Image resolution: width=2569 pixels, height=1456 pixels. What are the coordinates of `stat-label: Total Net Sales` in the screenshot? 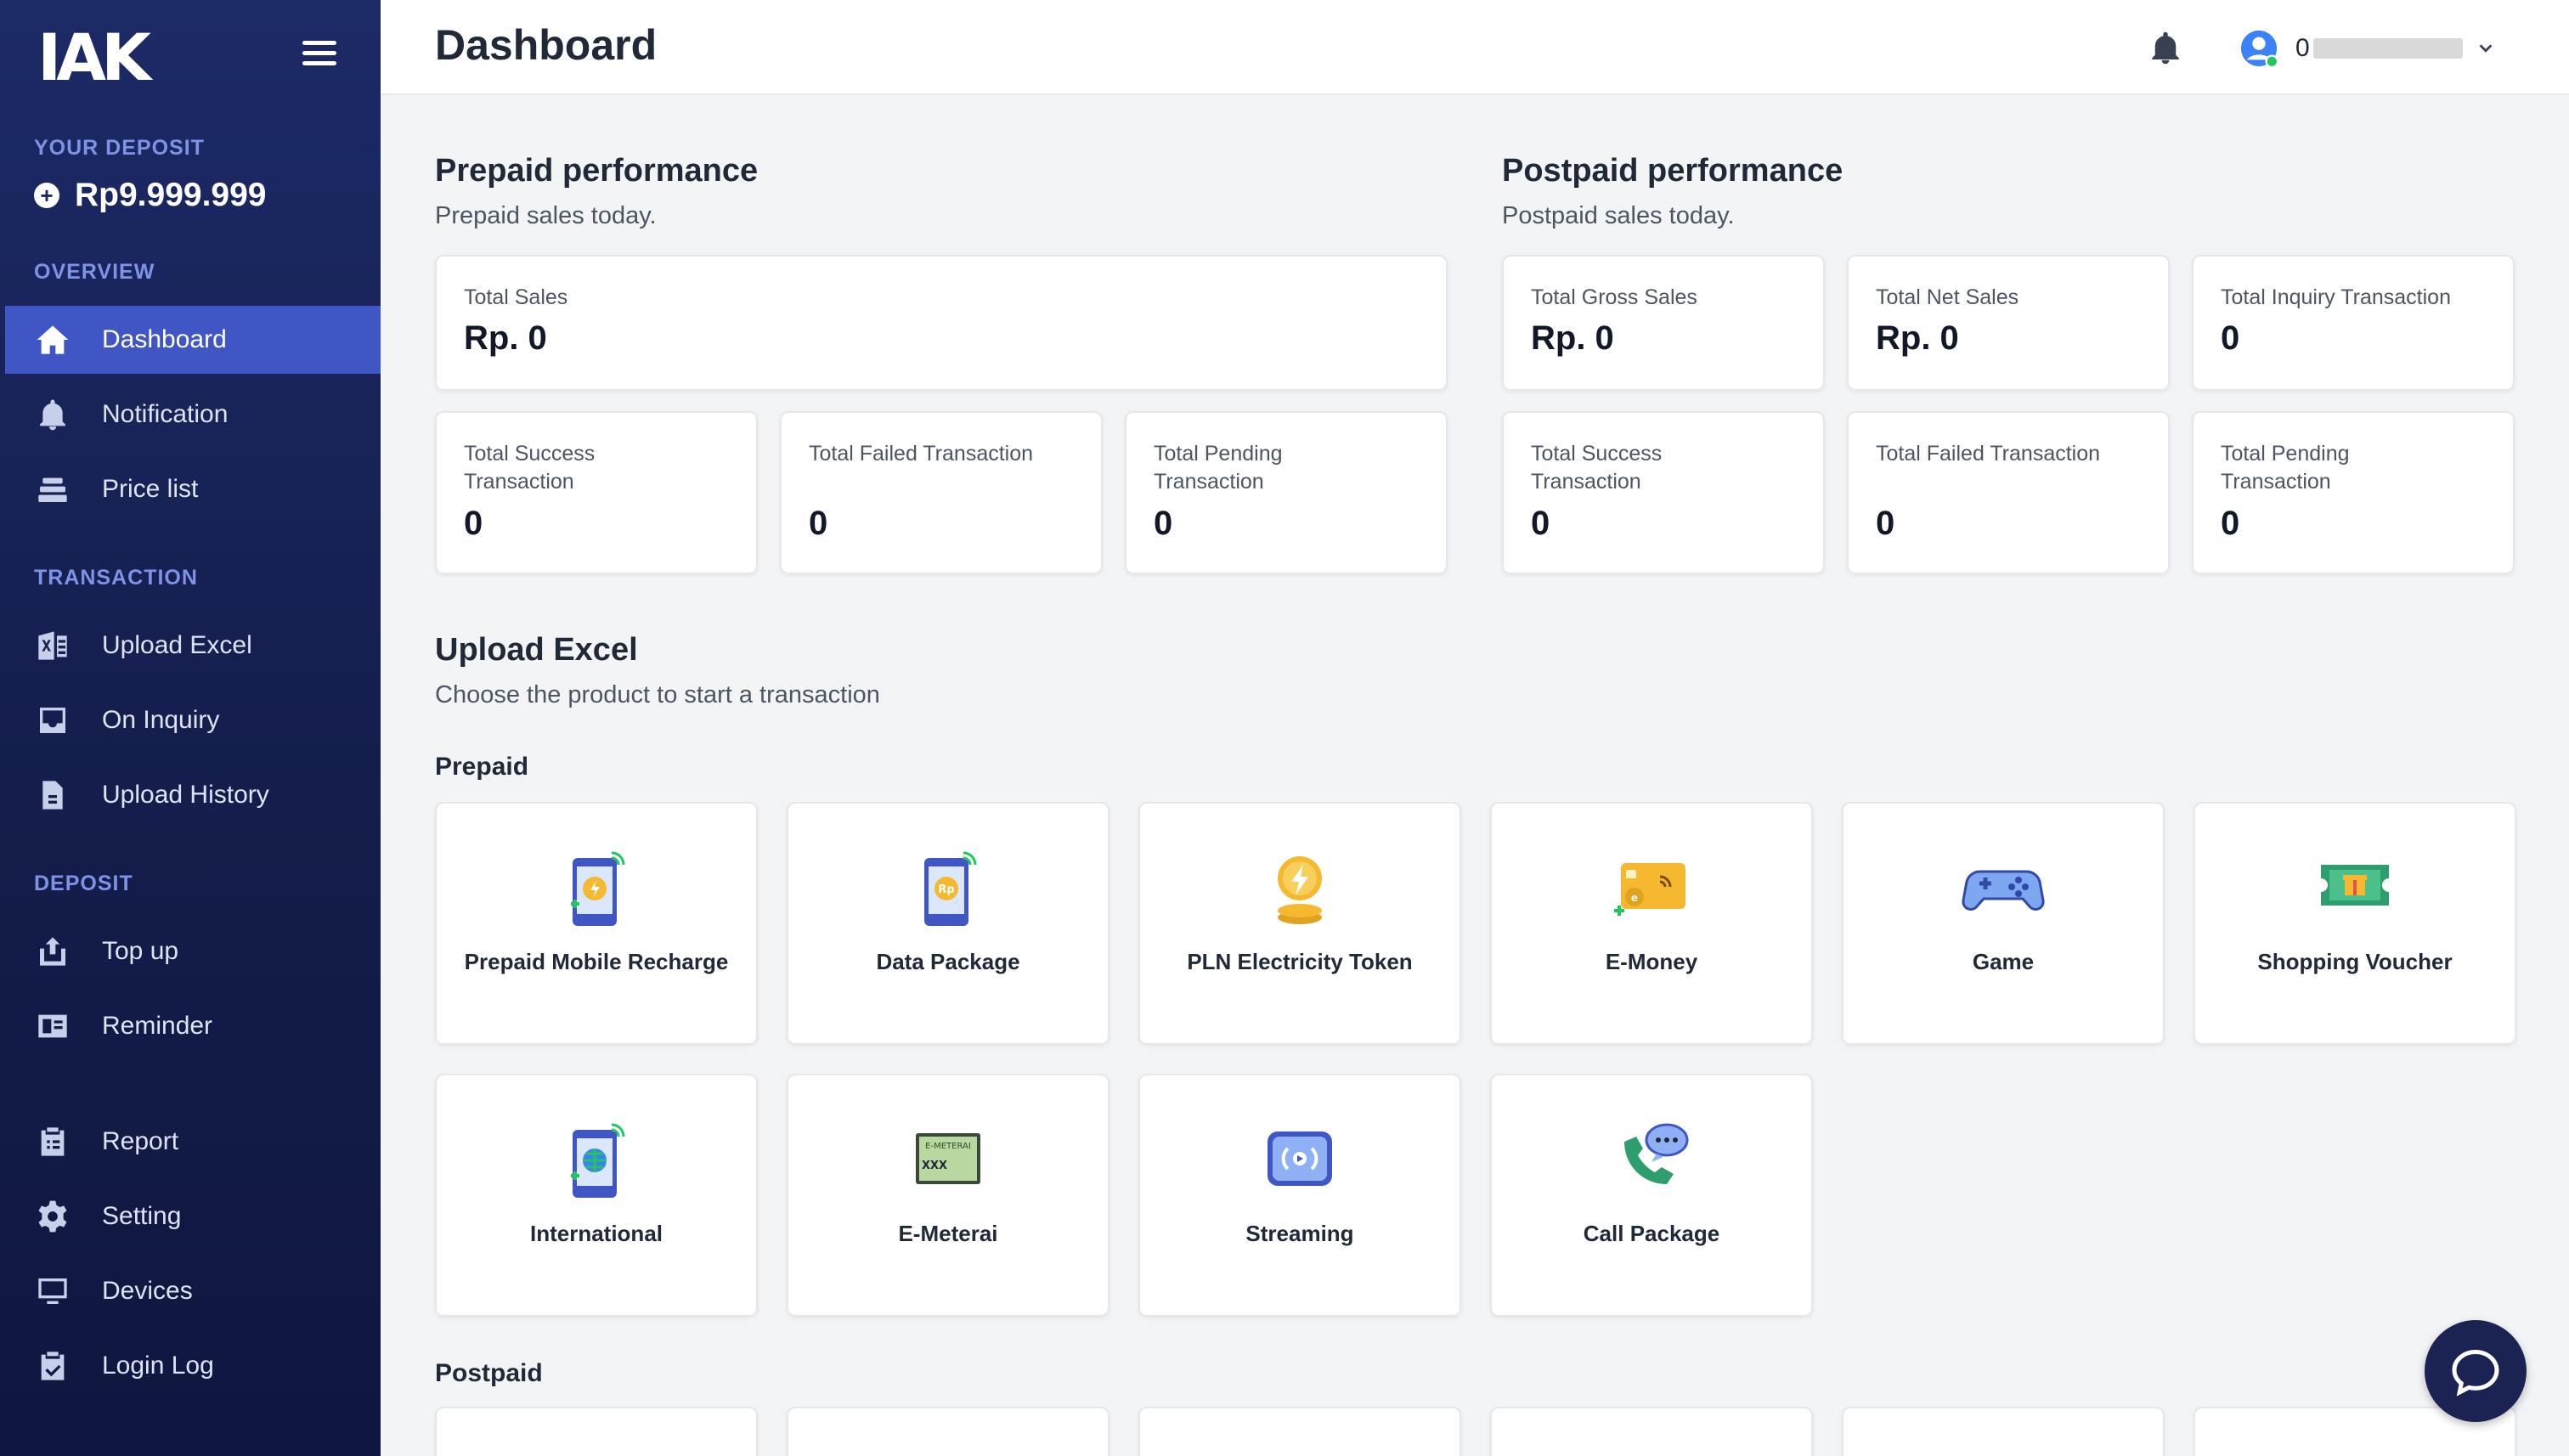 It's located at (1947, 297).